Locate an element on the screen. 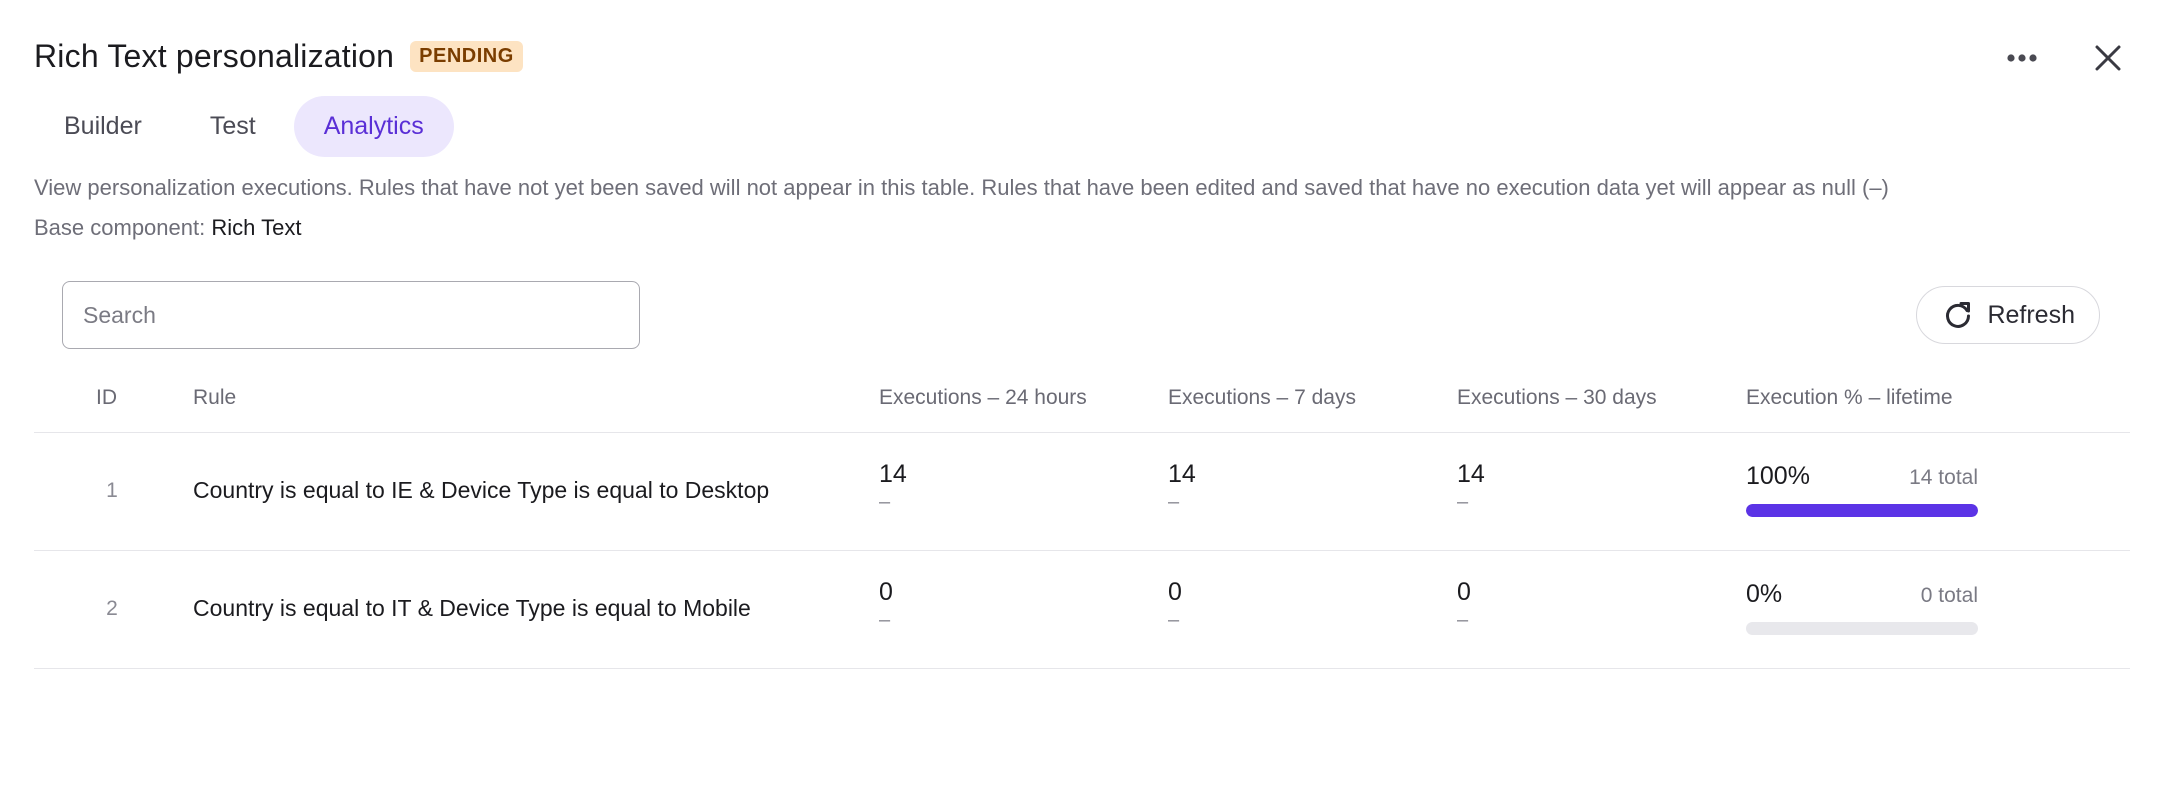 The image size is (2162, 810). tab-analytics: Analytics is located at coordinates (373, 126).